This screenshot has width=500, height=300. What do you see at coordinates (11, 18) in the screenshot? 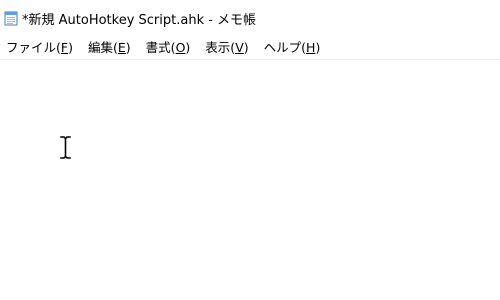
I see `notepad-icon` at bounding box center [11, 18].